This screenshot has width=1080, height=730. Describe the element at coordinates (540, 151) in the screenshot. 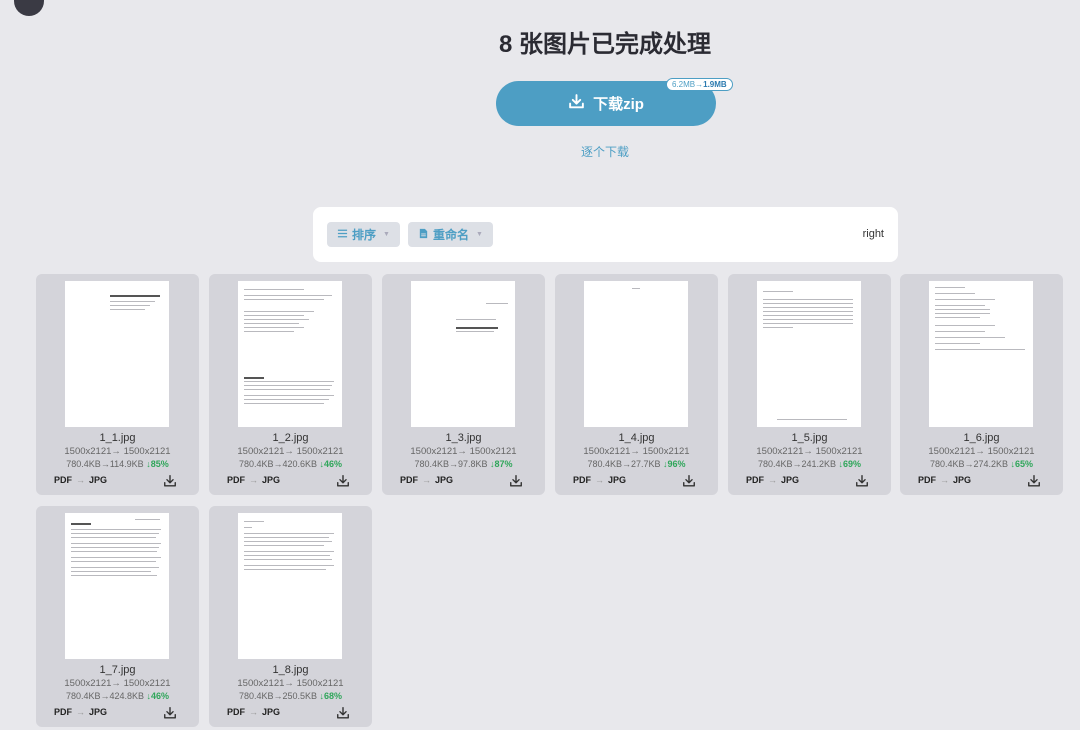

I see `download-each-link: 逐个下载` at that location.